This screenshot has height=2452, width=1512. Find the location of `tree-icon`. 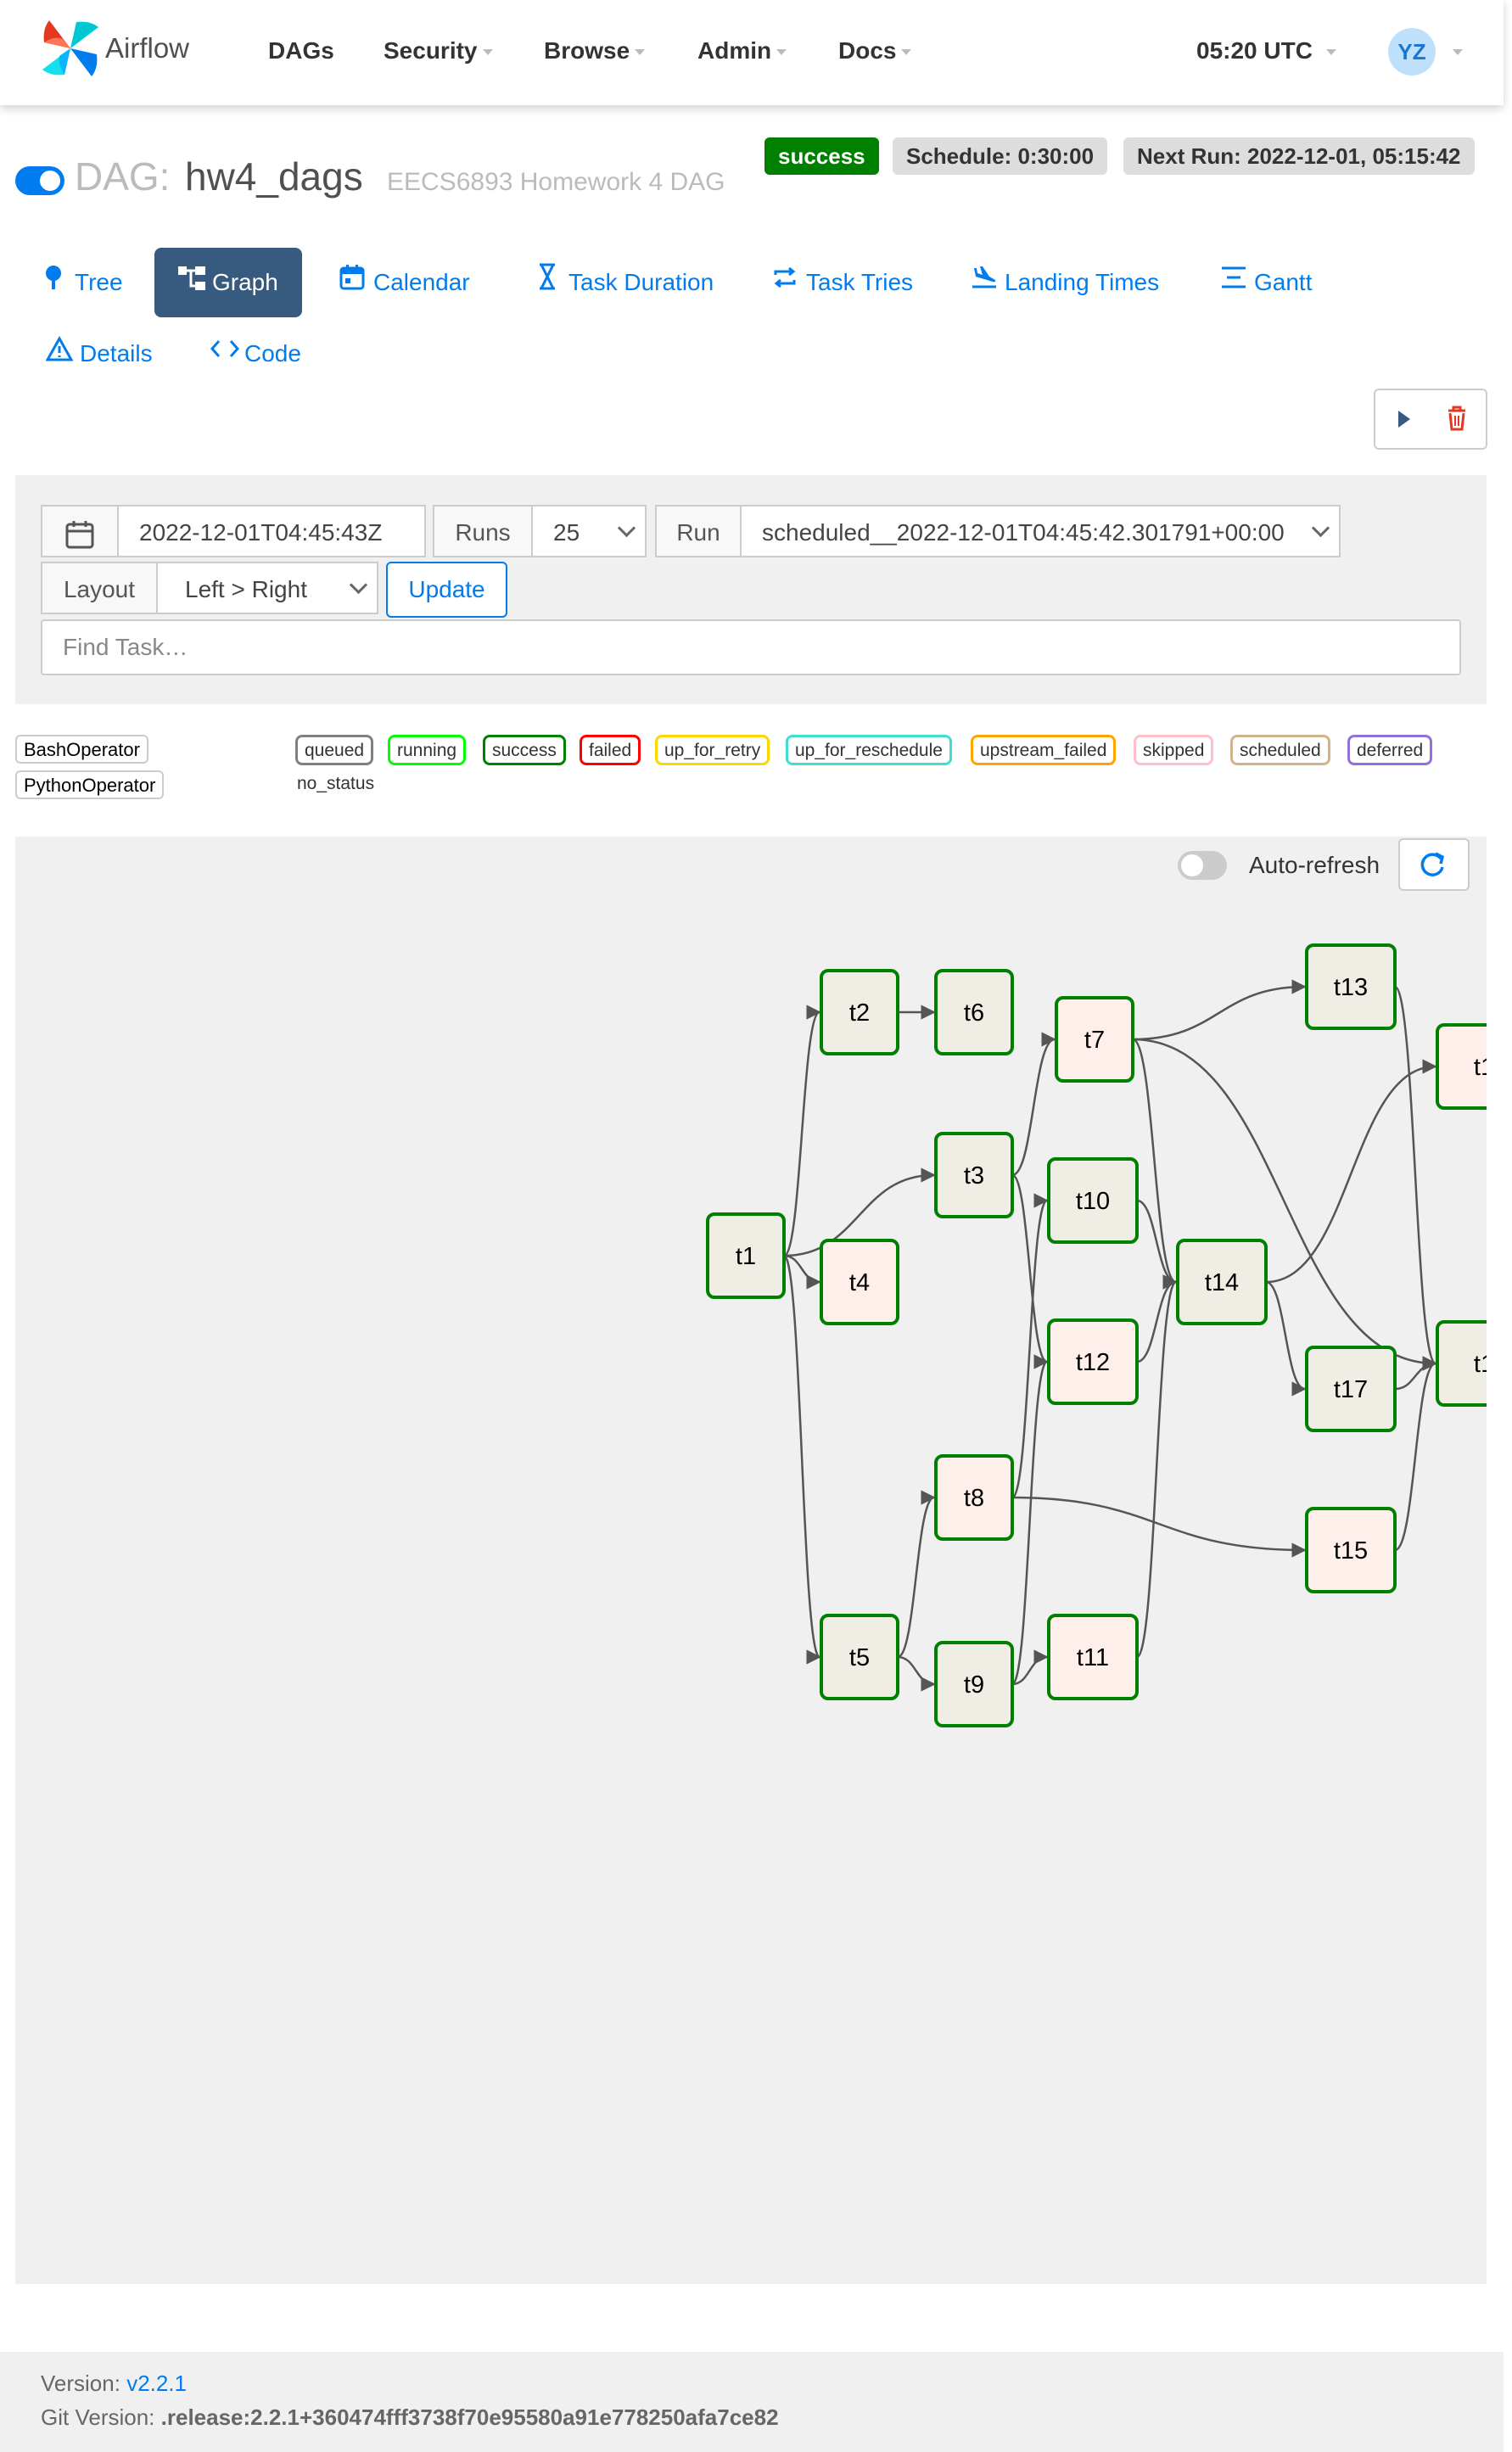

tree-icon is located at coordinates (53, 282).